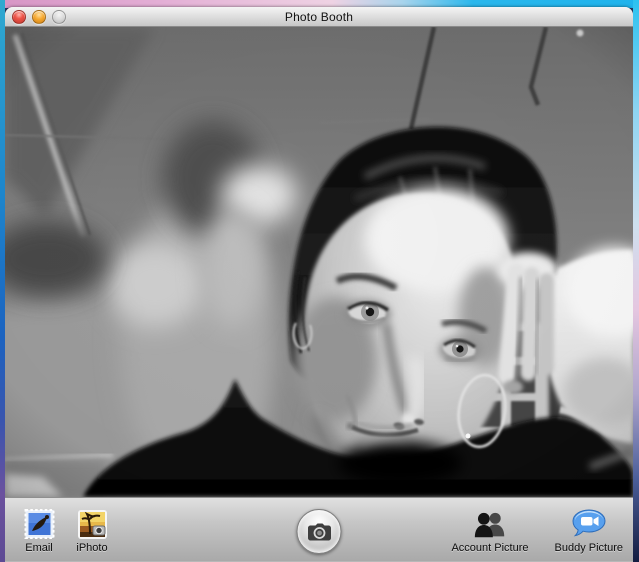 This screenshot has width=639, height=562. I want to click on iphoto-icon, so click(92, 524).